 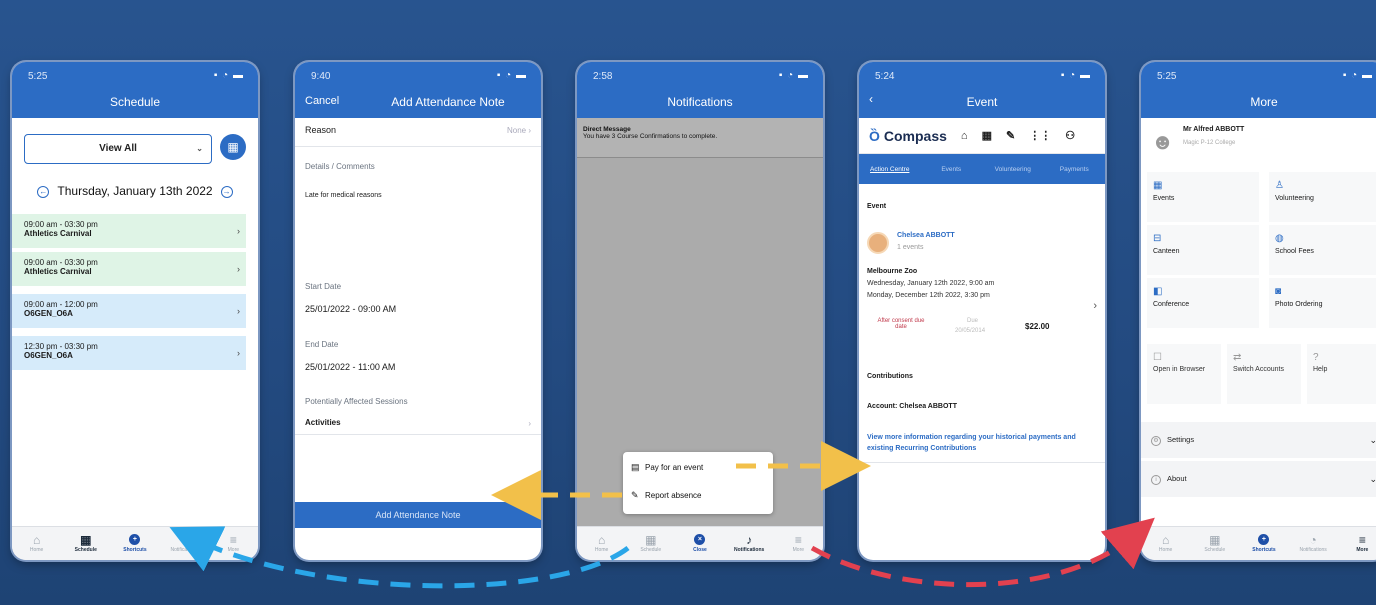 I want to click on tab-action-centre: Action Centre, so click(x=890, y=169).